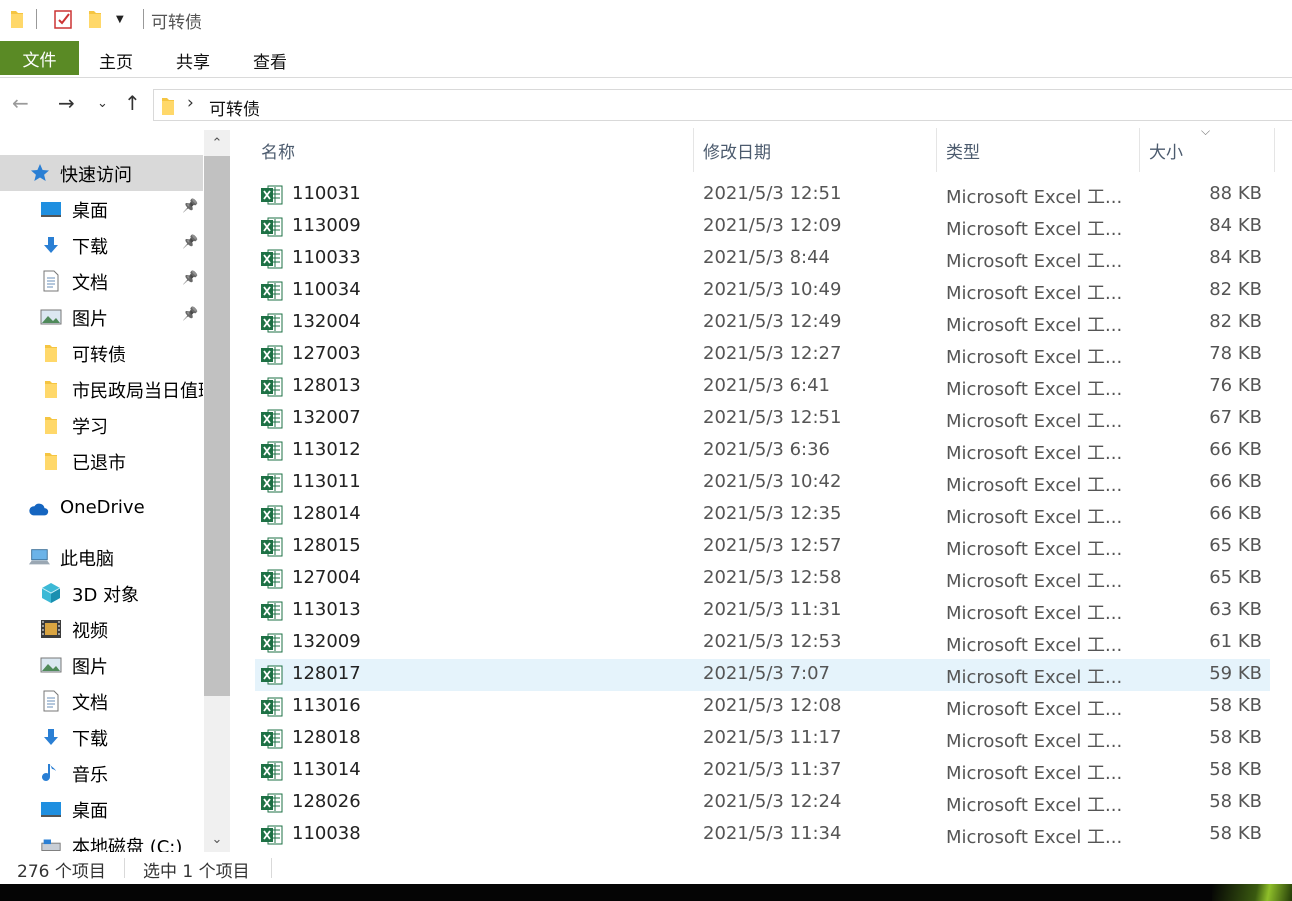 Image resolution: width=1292 pixels, height=901 pixels. Describe the element at coordinates (120, 19) in the screenshot. I see `customize-toolbar-icon: ▼` at that location.